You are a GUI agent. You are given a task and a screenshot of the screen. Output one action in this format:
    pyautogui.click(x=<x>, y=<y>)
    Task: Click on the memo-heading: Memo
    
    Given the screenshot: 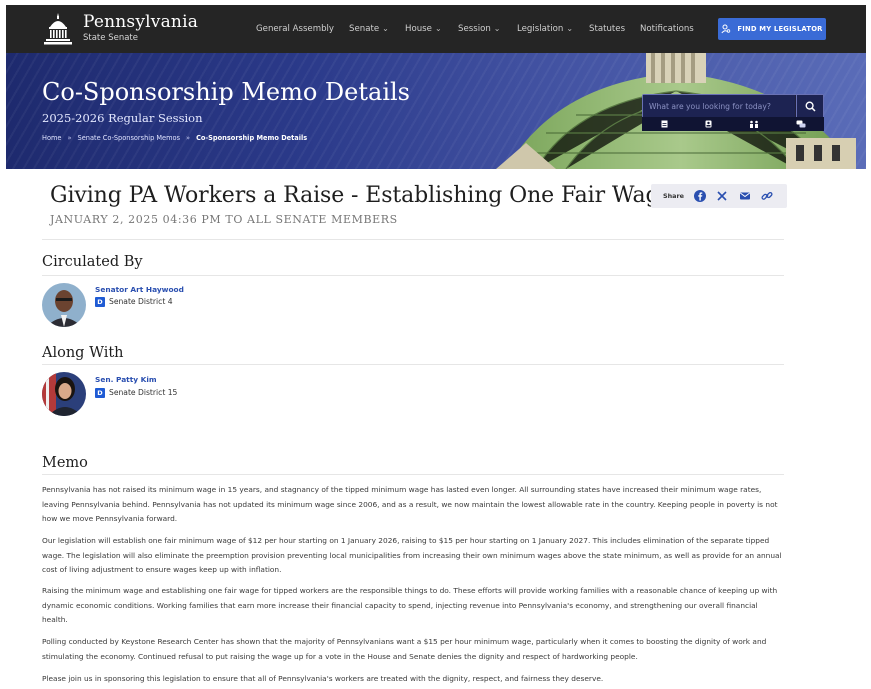 What is the action you would take?
    pyautogui.click(x=65, y=463)
    